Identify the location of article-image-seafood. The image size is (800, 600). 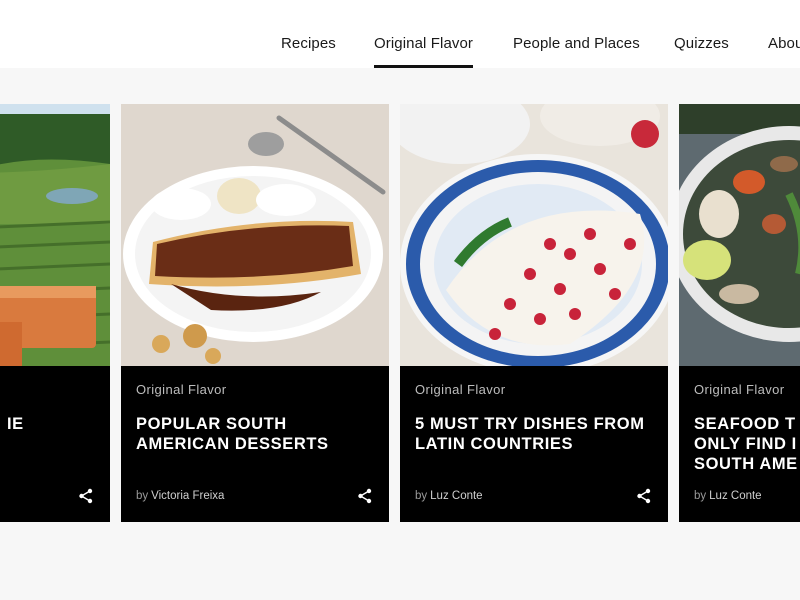
(739, 235).